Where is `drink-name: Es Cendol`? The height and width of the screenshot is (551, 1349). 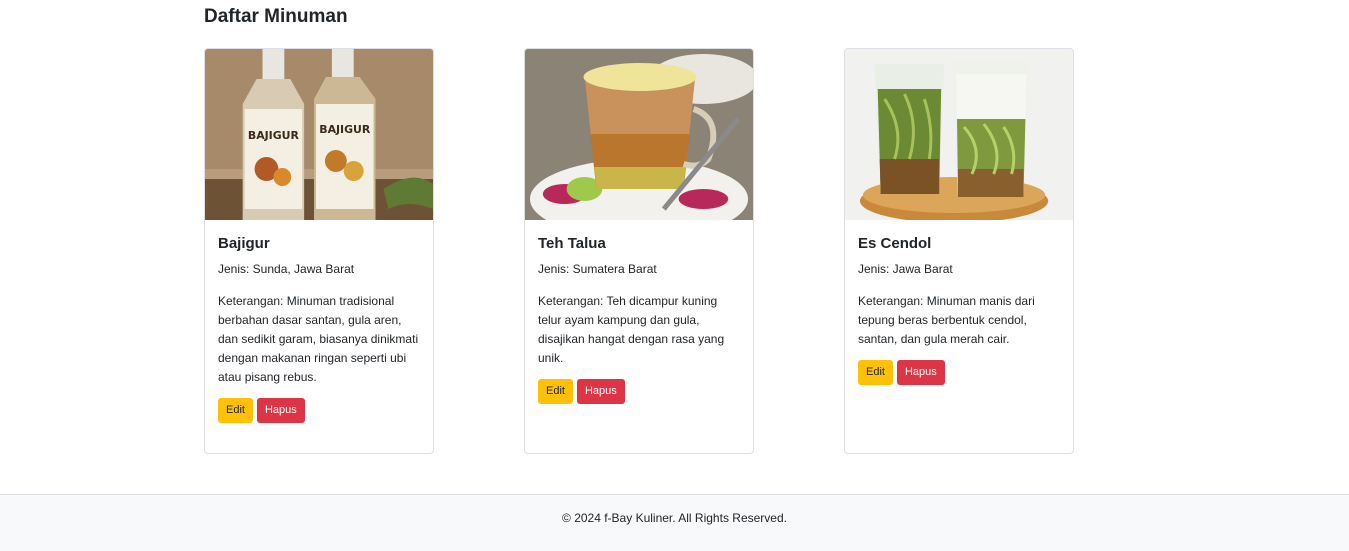
drink-name: Es Cendol is located at coordinates (895, 243).